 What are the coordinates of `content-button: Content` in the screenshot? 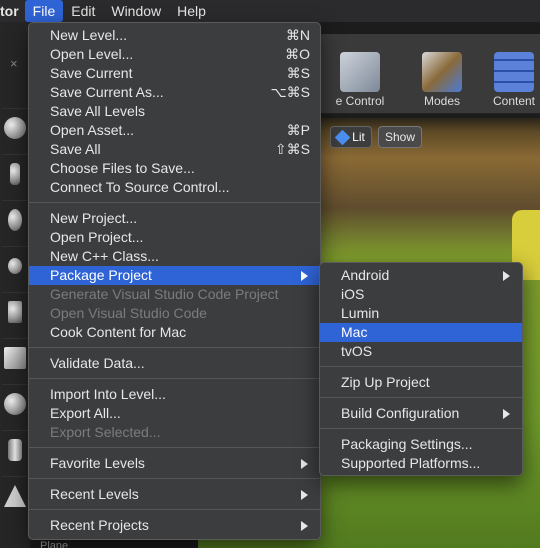 It's located at (512, 81).